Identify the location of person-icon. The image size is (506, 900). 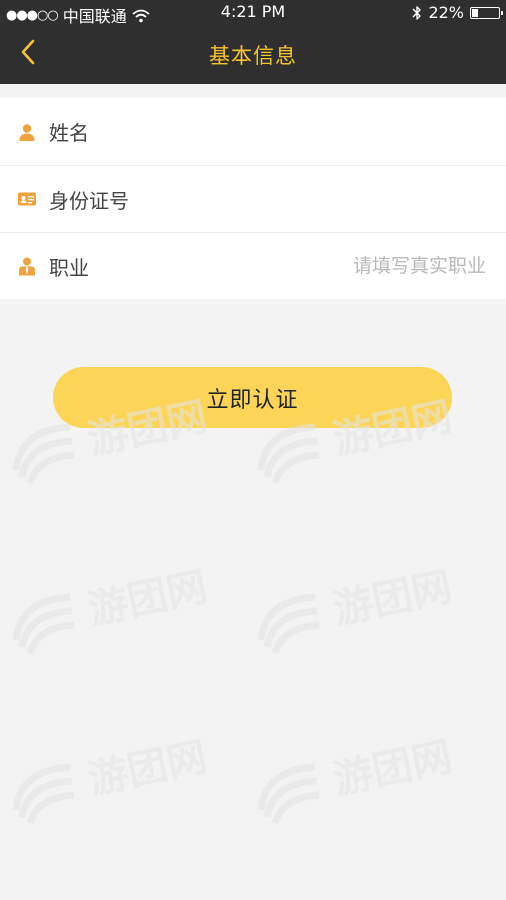
(27, 132).